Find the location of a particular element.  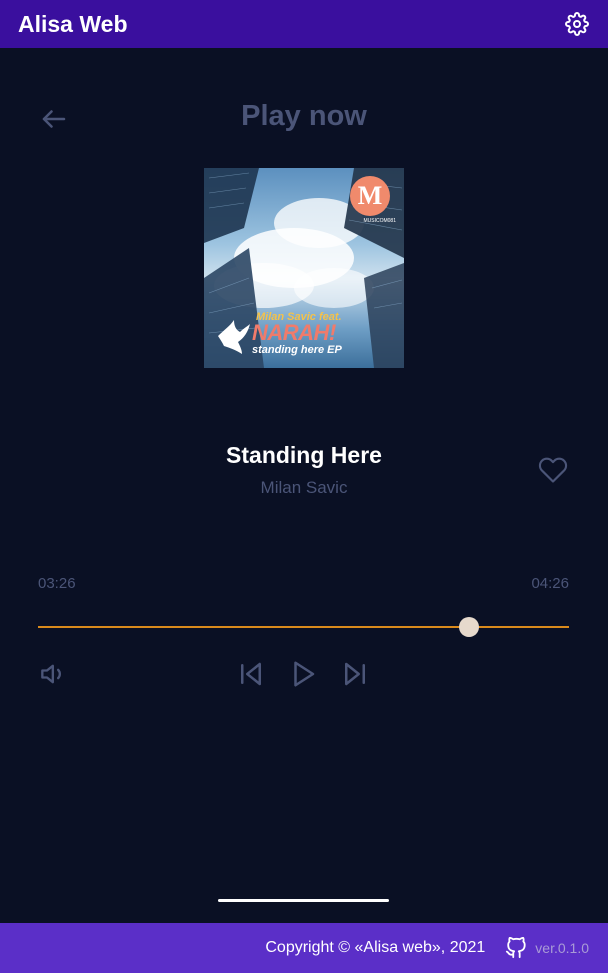

total-time: 04:26 is located at coordinates (550, 583).